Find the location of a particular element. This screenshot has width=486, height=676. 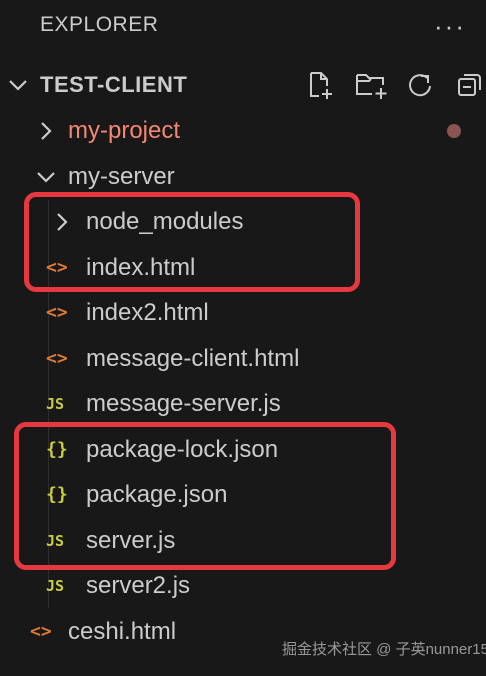

new-folder-button is located at coordinates (370, 85).